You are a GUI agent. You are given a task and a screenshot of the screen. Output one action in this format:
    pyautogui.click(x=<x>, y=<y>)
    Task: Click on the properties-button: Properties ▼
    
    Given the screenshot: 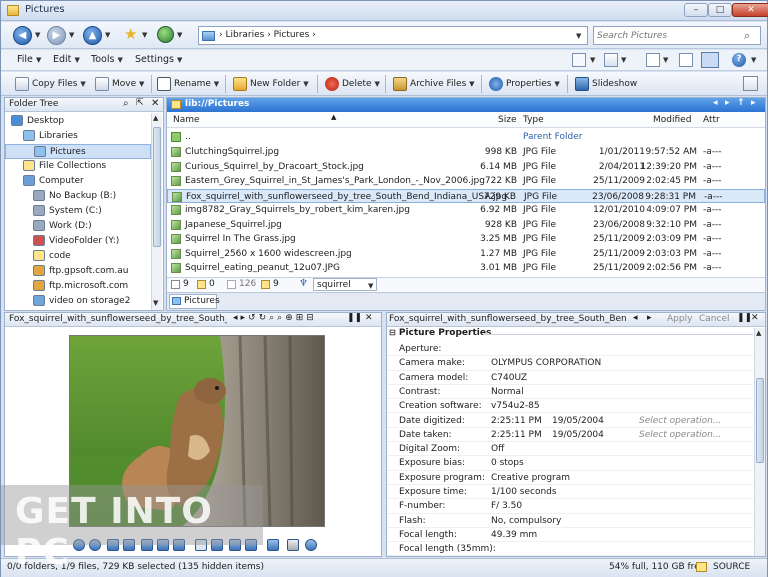 What is the action you would take?
    pyautogui.click(x=524, y=84)
    